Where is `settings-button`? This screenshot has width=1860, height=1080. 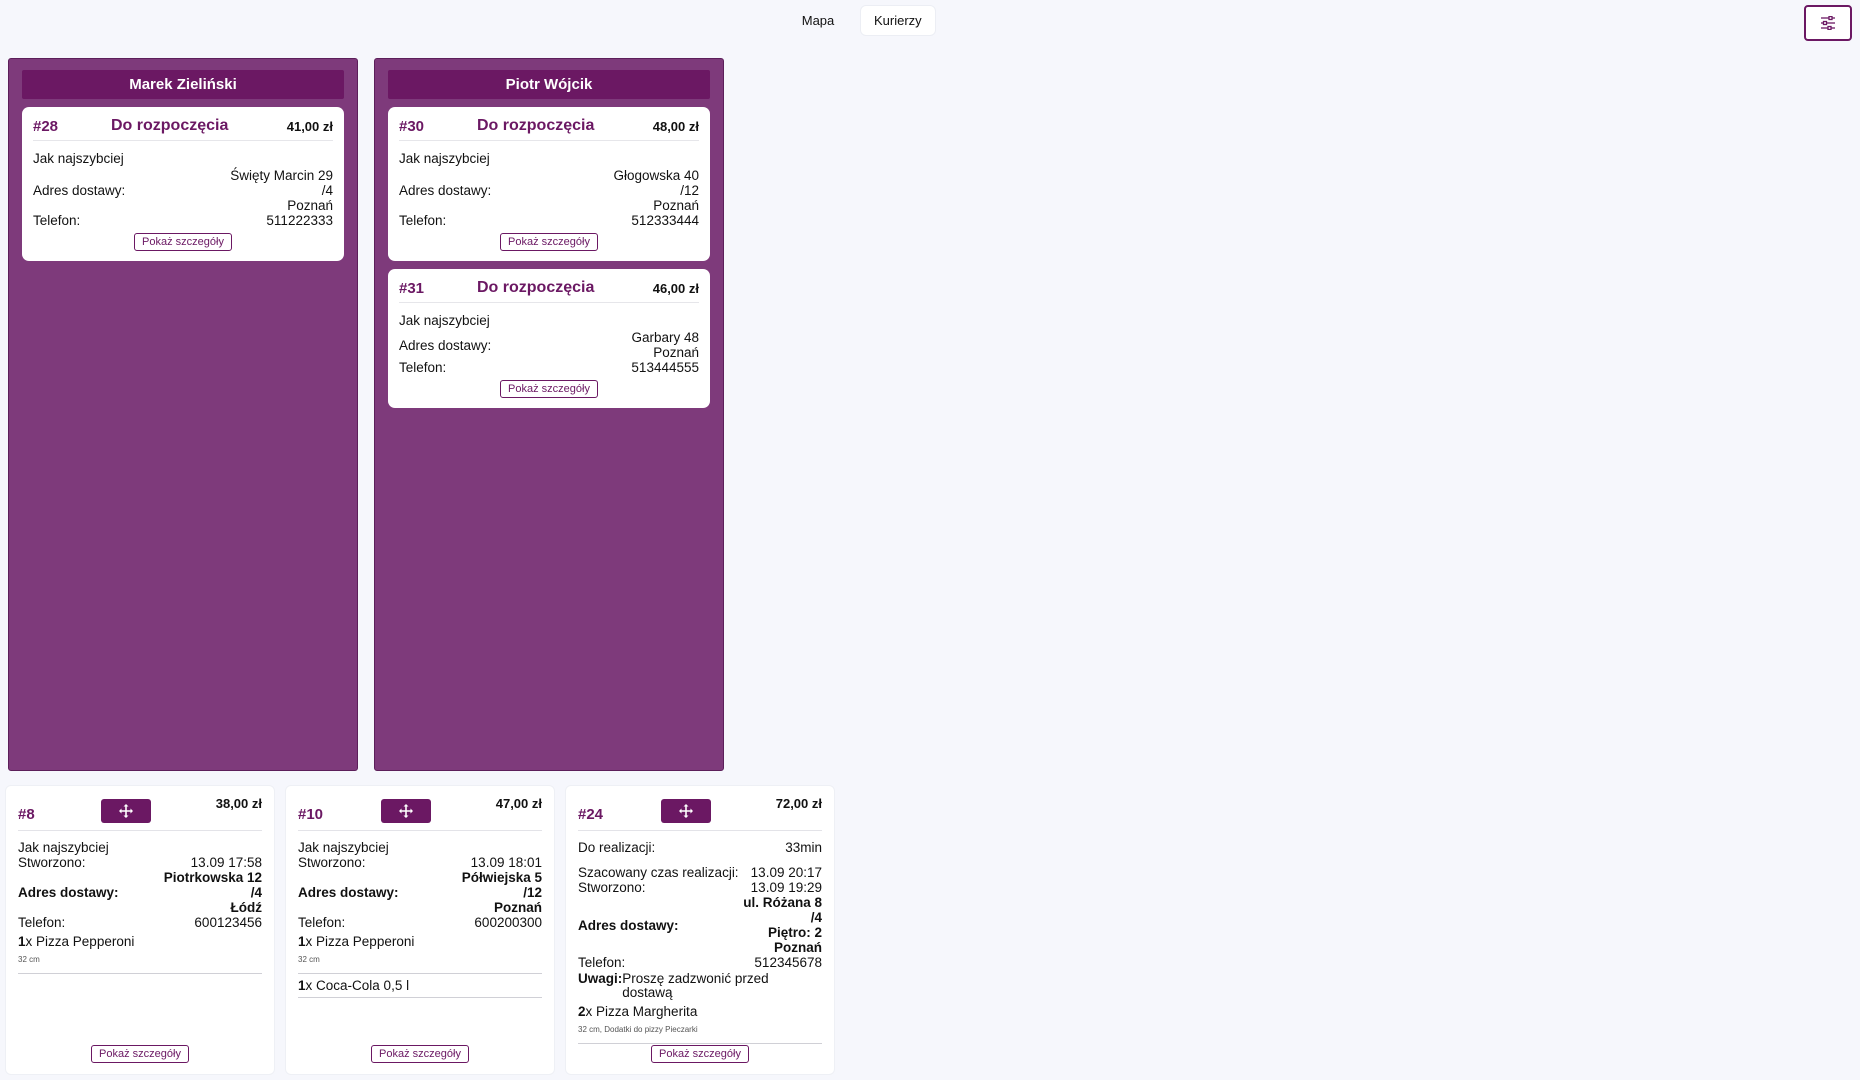
settings-button is located at coordinates (1828, 23).